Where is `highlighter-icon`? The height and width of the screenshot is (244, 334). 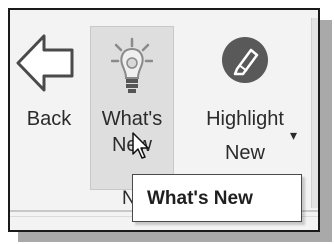
highlighter-icon is located at coordinates (245, 60).